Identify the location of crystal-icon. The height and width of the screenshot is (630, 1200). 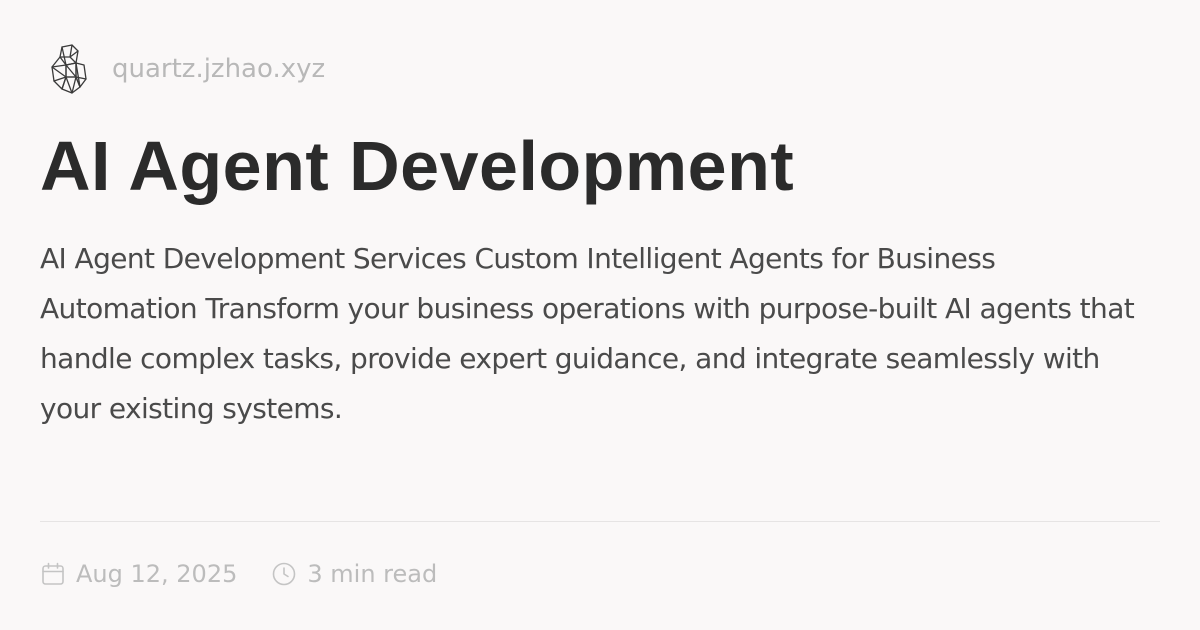
(69, 69).